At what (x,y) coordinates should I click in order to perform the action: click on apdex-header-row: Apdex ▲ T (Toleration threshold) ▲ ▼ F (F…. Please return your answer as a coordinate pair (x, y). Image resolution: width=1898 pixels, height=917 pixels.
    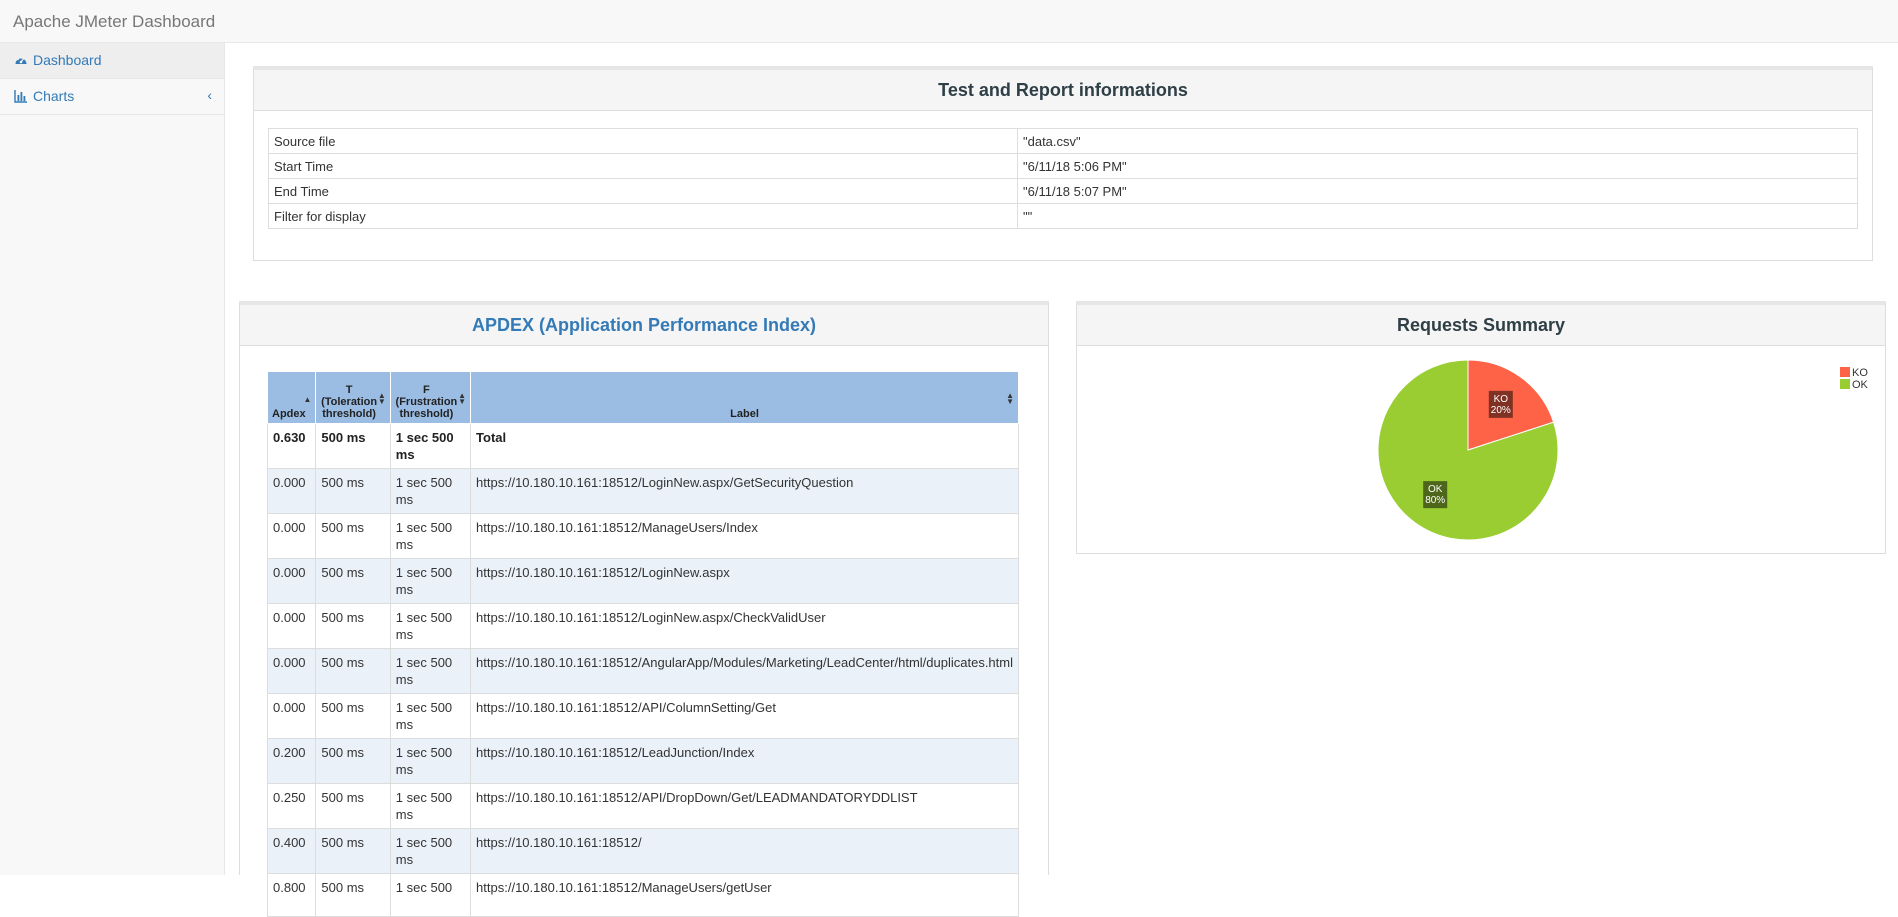
    Looking at the image, I should click on (642, 397).